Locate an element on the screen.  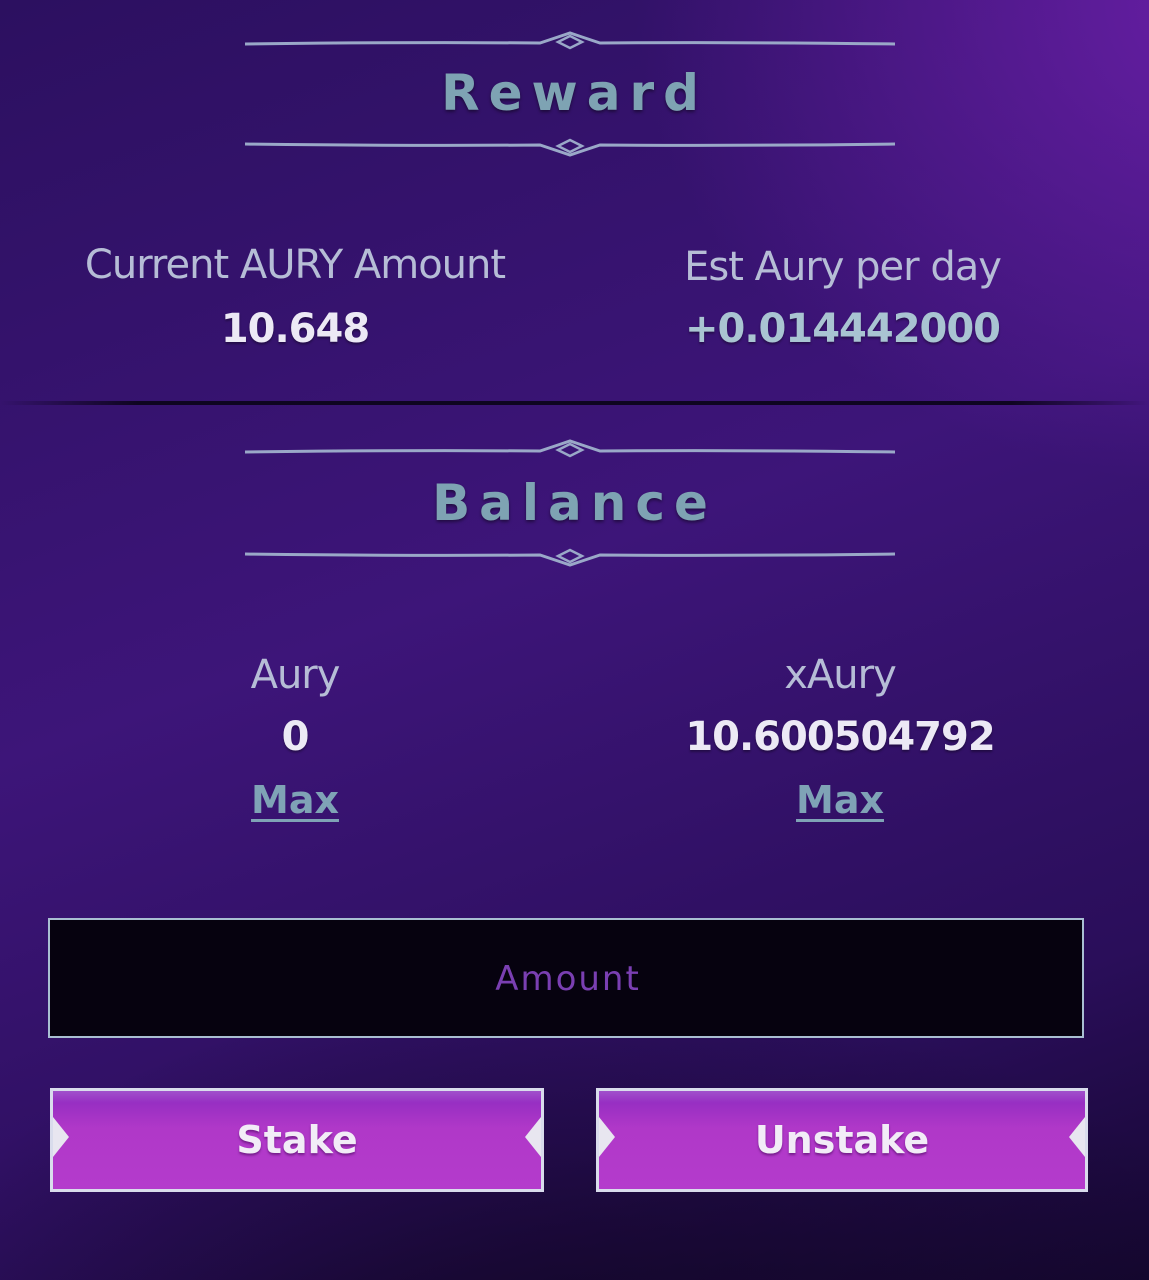
current-aury-label: Current AURY Amount is located at coordinates (295, 265).